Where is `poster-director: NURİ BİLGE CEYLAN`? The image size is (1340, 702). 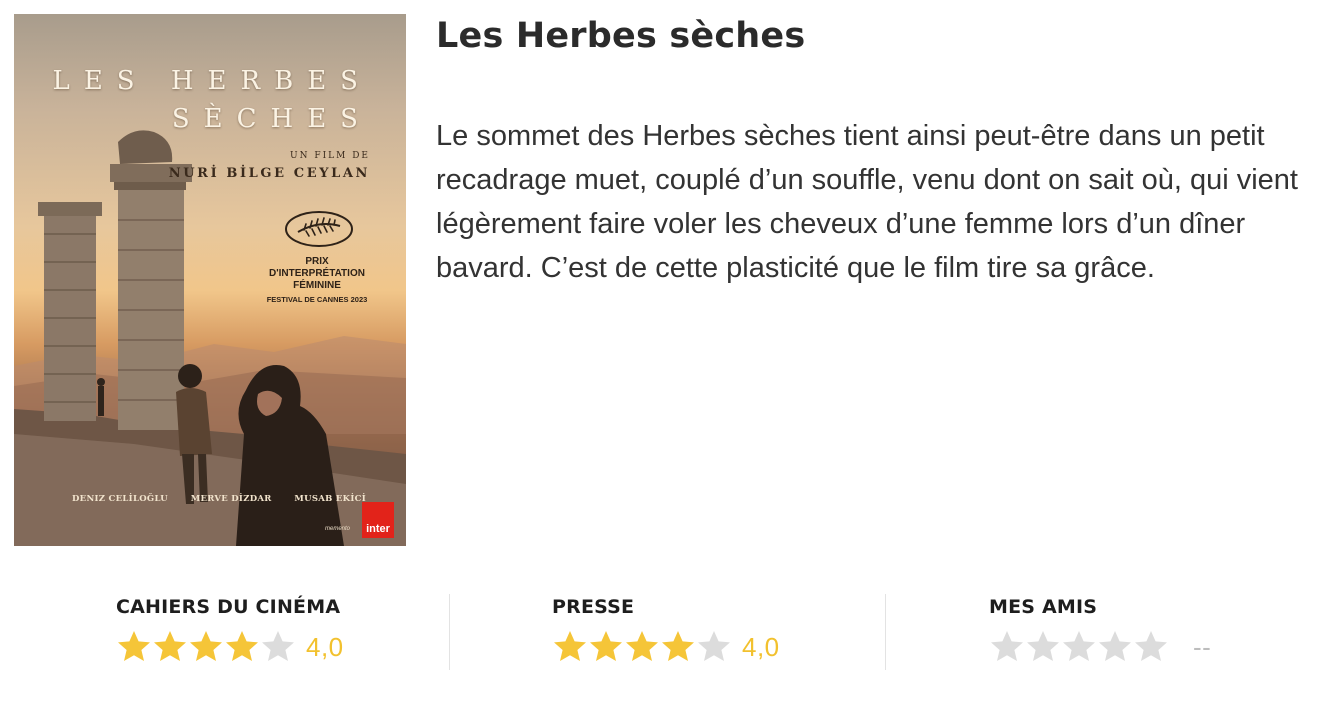
poster-director: NURİ BİLGE CEYLAN is located at coordinates (269, 173).